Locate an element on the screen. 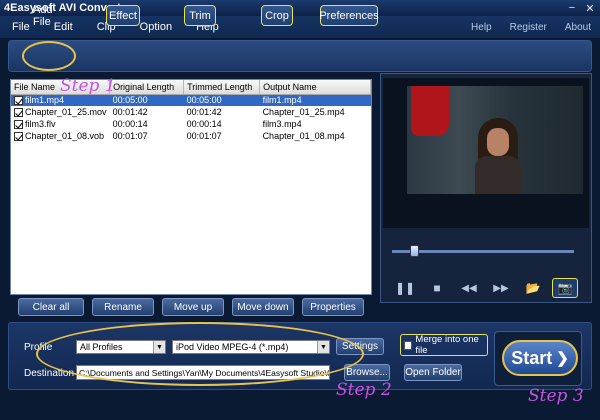 This screenshot has height=420, width=600. column-trimmed-length: Trimmed Length is located at coordinates (222, 87).